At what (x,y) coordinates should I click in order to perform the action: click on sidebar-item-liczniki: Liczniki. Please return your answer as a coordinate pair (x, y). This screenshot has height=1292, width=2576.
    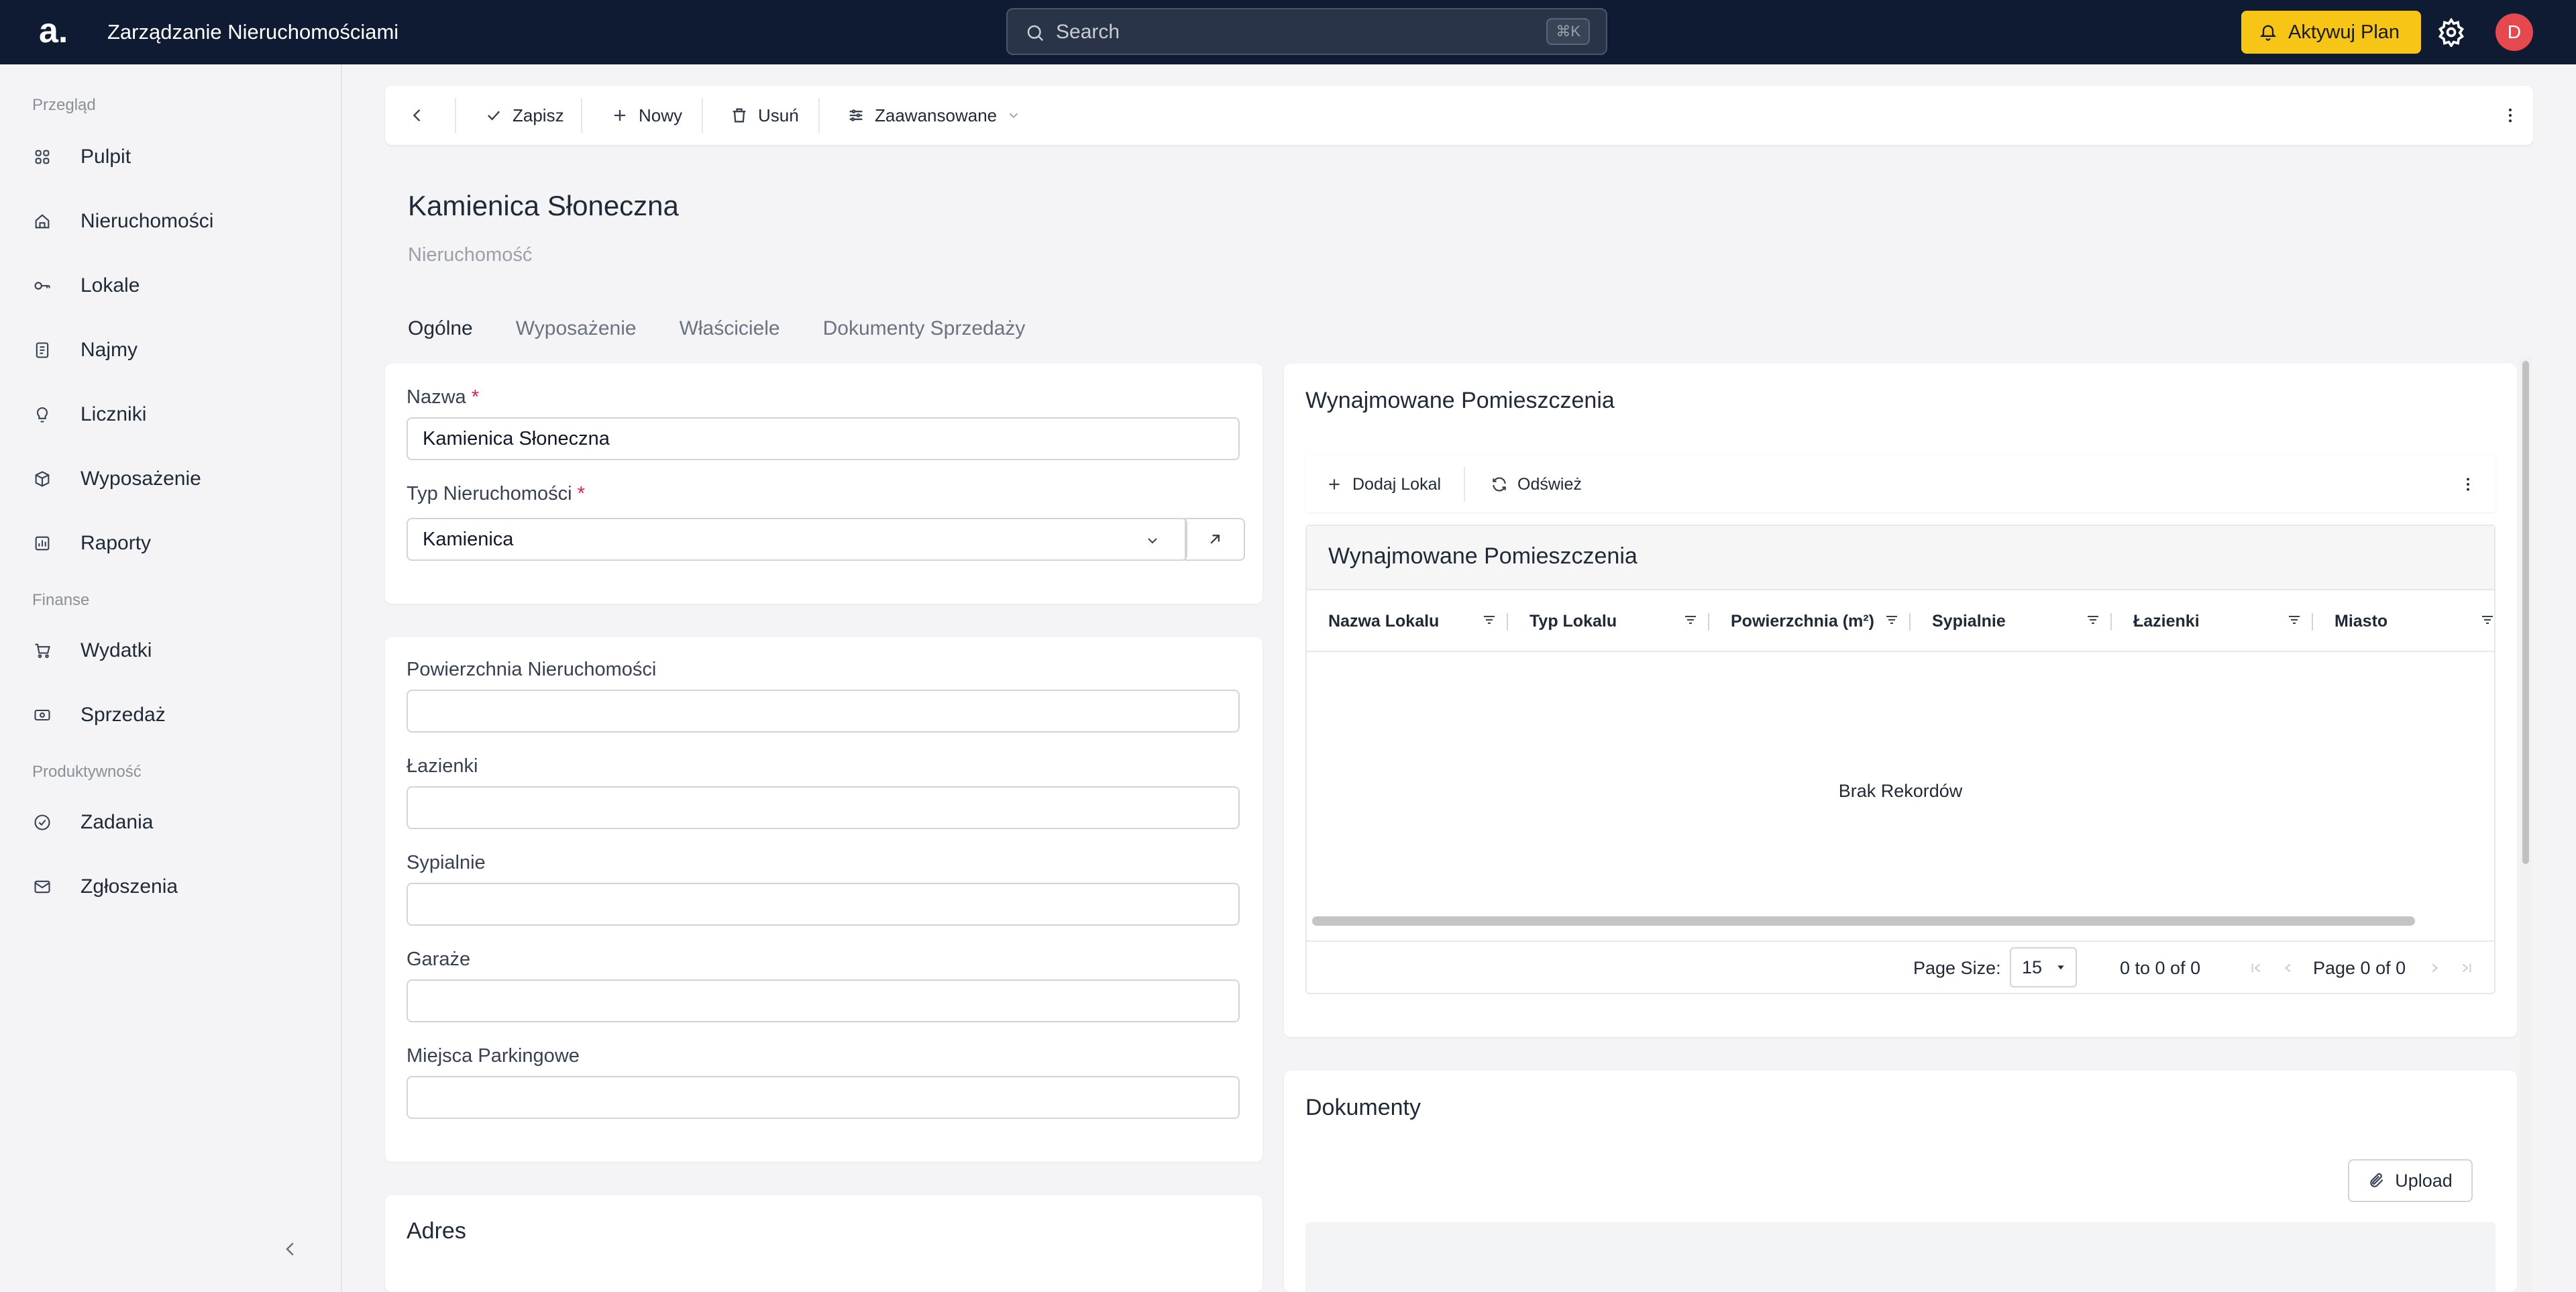
    Looking at the image, I should click on (173, 414).